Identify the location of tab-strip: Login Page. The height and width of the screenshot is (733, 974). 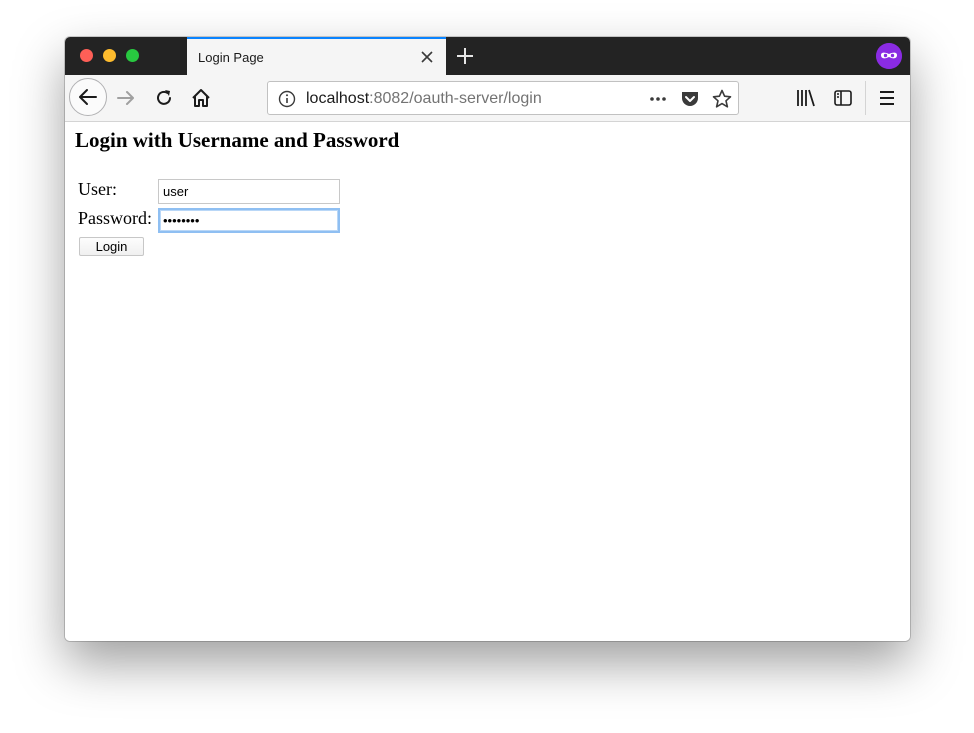
(487, 56).